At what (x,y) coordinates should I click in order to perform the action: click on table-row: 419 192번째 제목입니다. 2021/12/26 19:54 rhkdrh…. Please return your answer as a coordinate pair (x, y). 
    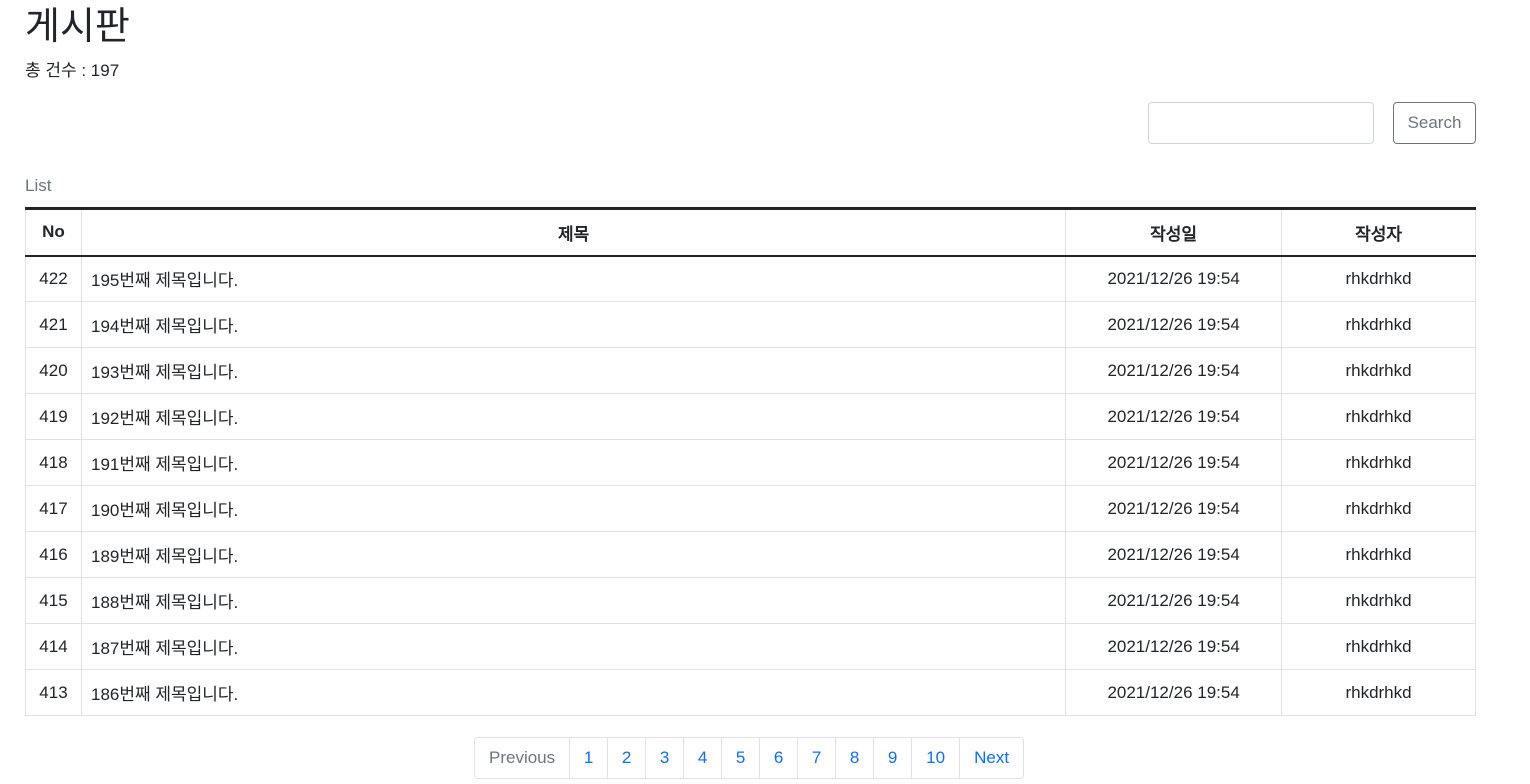
    Looking at the image, I should click on (750, 416).